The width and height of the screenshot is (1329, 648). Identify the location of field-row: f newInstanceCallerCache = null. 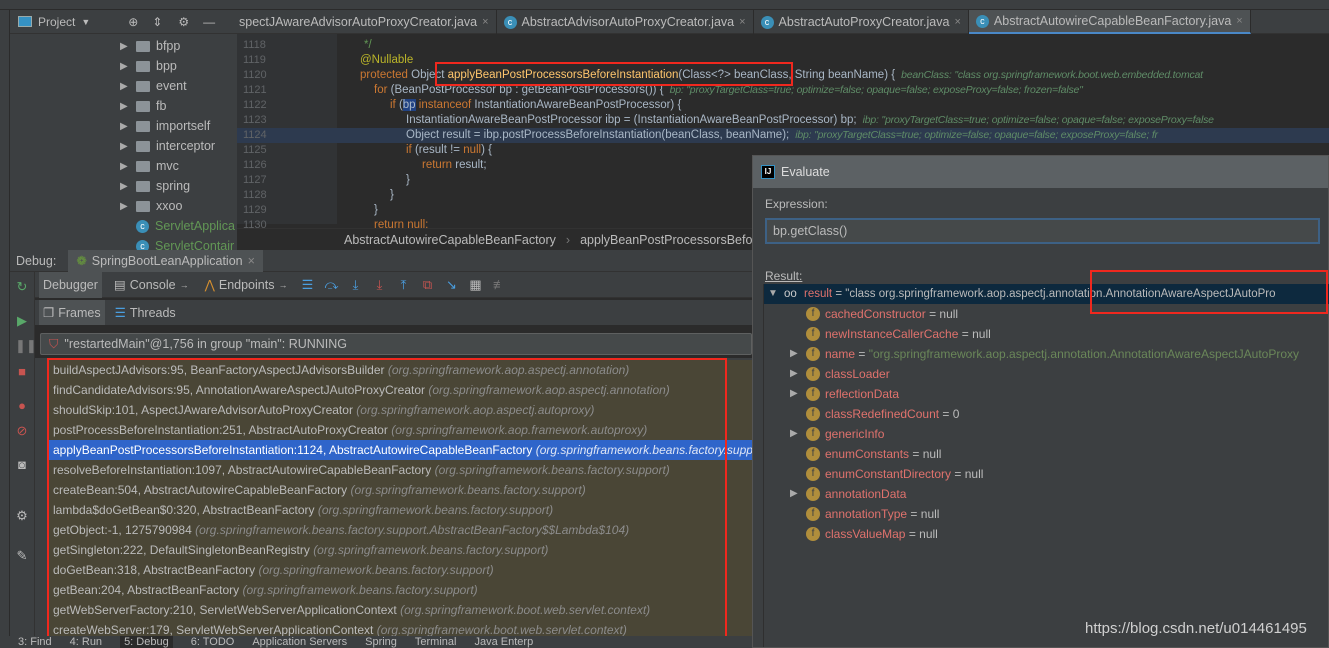
(1046, 334).